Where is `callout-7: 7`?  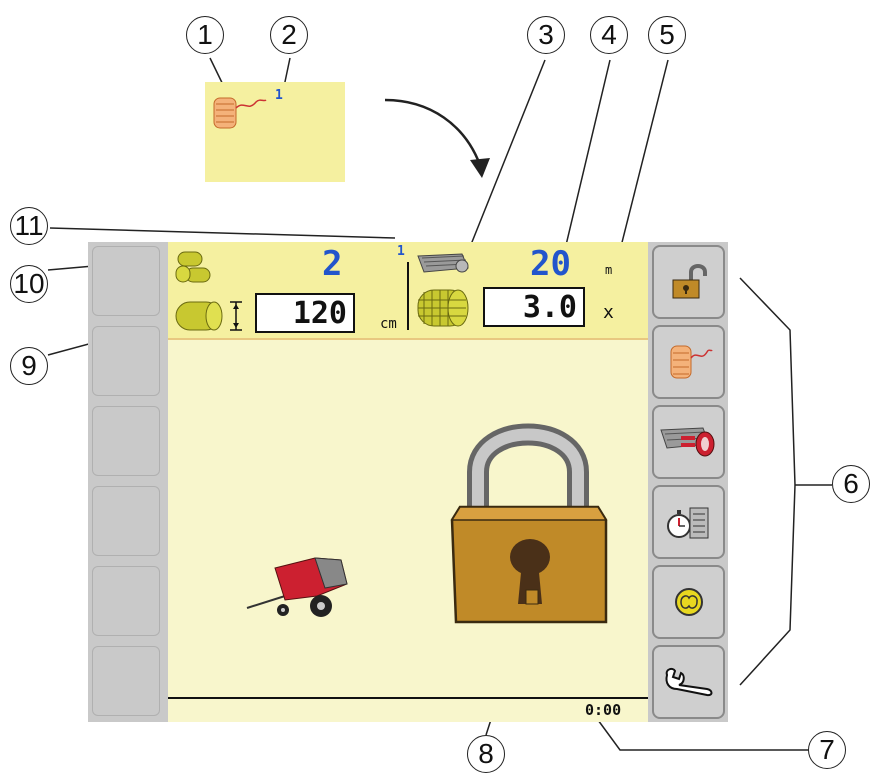 callout-7: 7 is located at coordinates (827, 750).